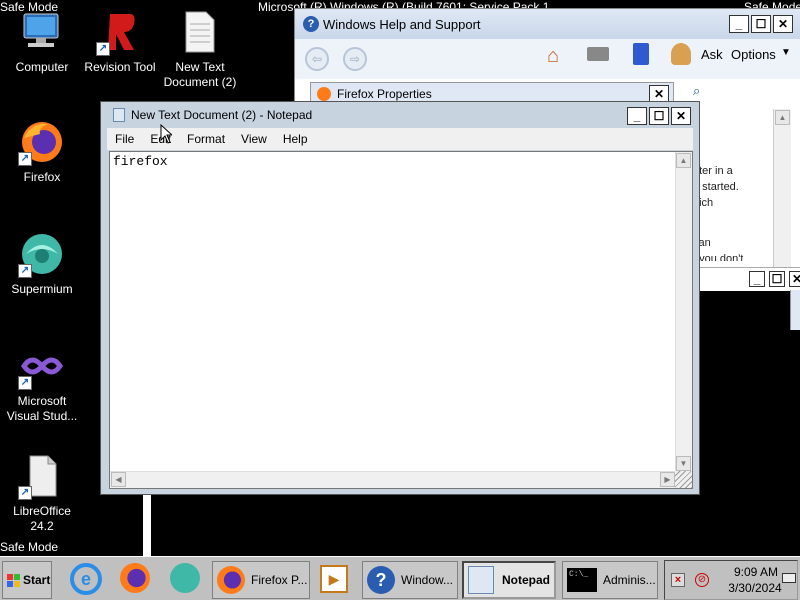 This screenshot has width=800, height=600. Describe the element at coordinates (582, 580) in the screenshot. I see `command-prompt-icon: C:\_` at that location.